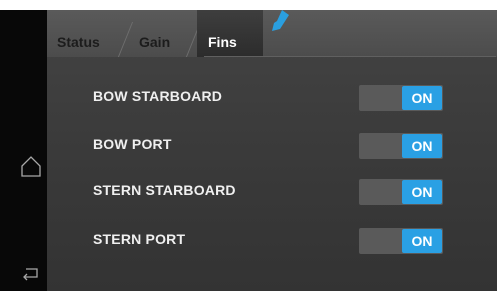  What do you see at coordinates (272, 33) in the screenshot?
I see `tab-bar: Status Gain Fins` at bounding box center [272, 33].